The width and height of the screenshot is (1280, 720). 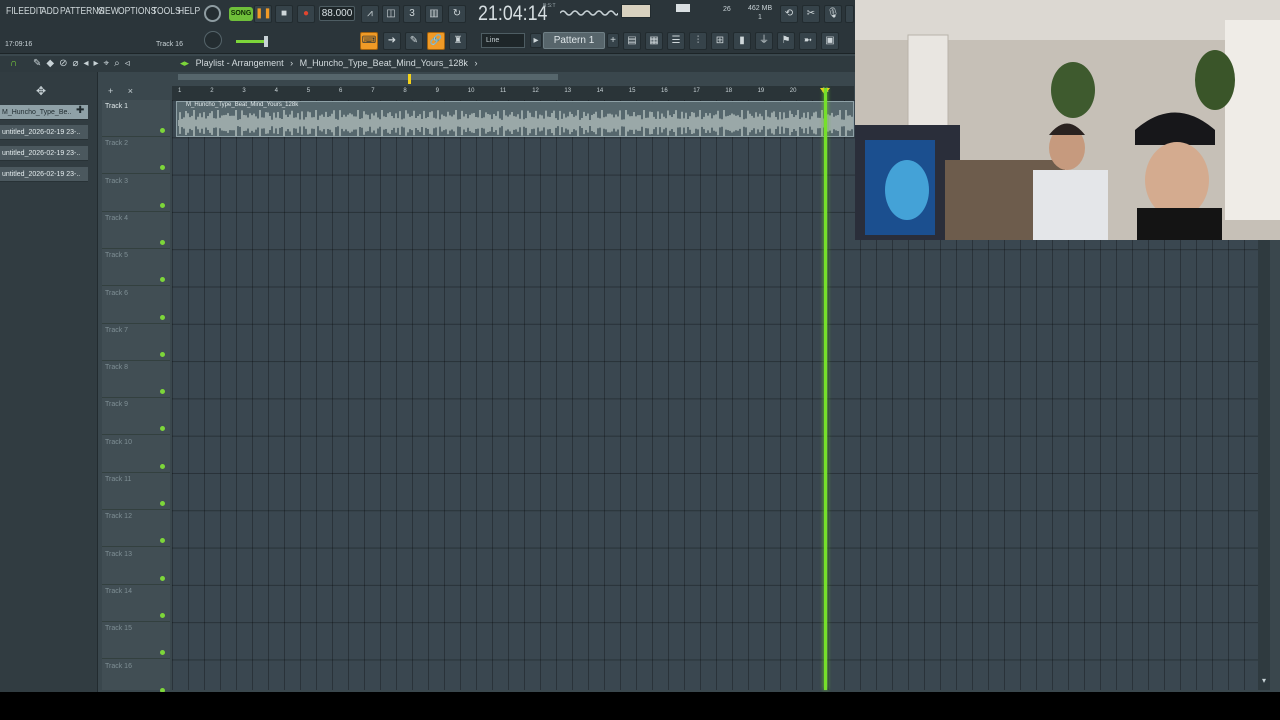 What do you see at coordinates (13, 63) in the screenshot?
I see `magnet-icon: ∩` at bounding box center [13, 63].